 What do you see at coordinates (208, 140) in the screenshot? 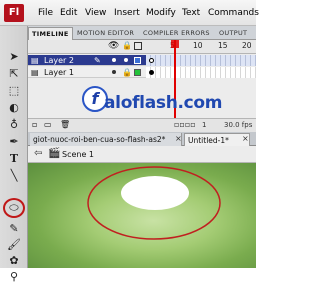
I see `document-tab-label: Untitled-1*` at bounding box center [208, 140].